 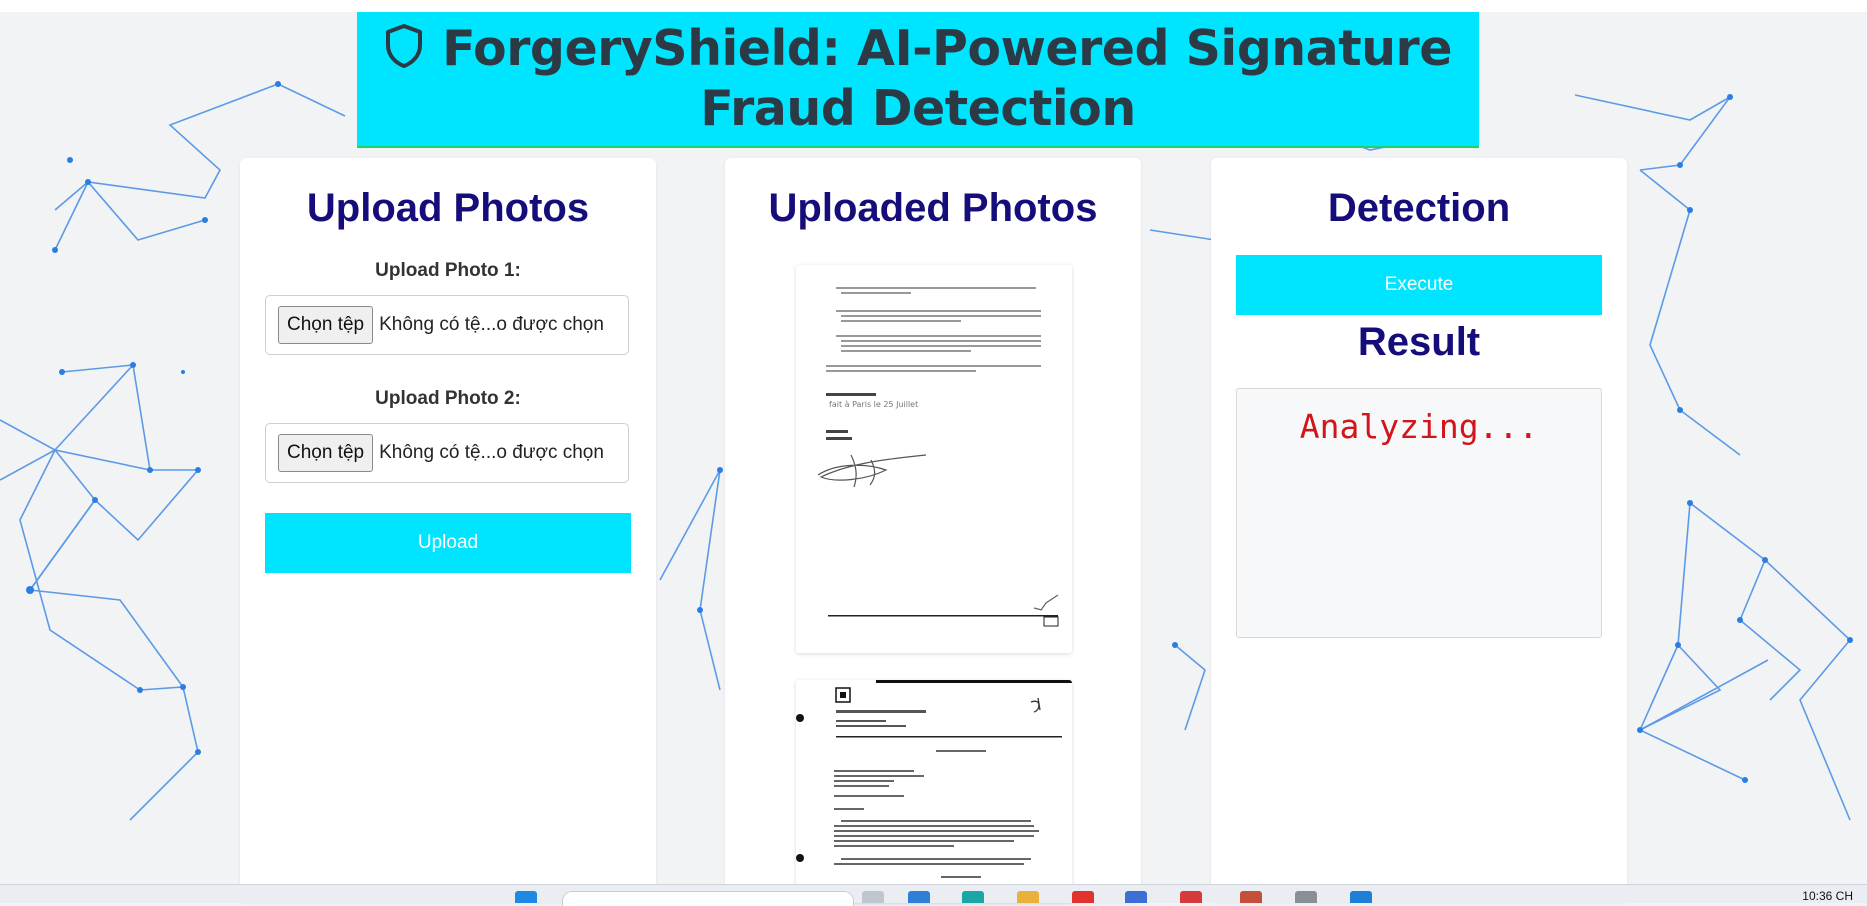 What do you see at coordinates (933, 6) in the screenshot?
I see `window-top-strip` at bounding box center [933, 6].